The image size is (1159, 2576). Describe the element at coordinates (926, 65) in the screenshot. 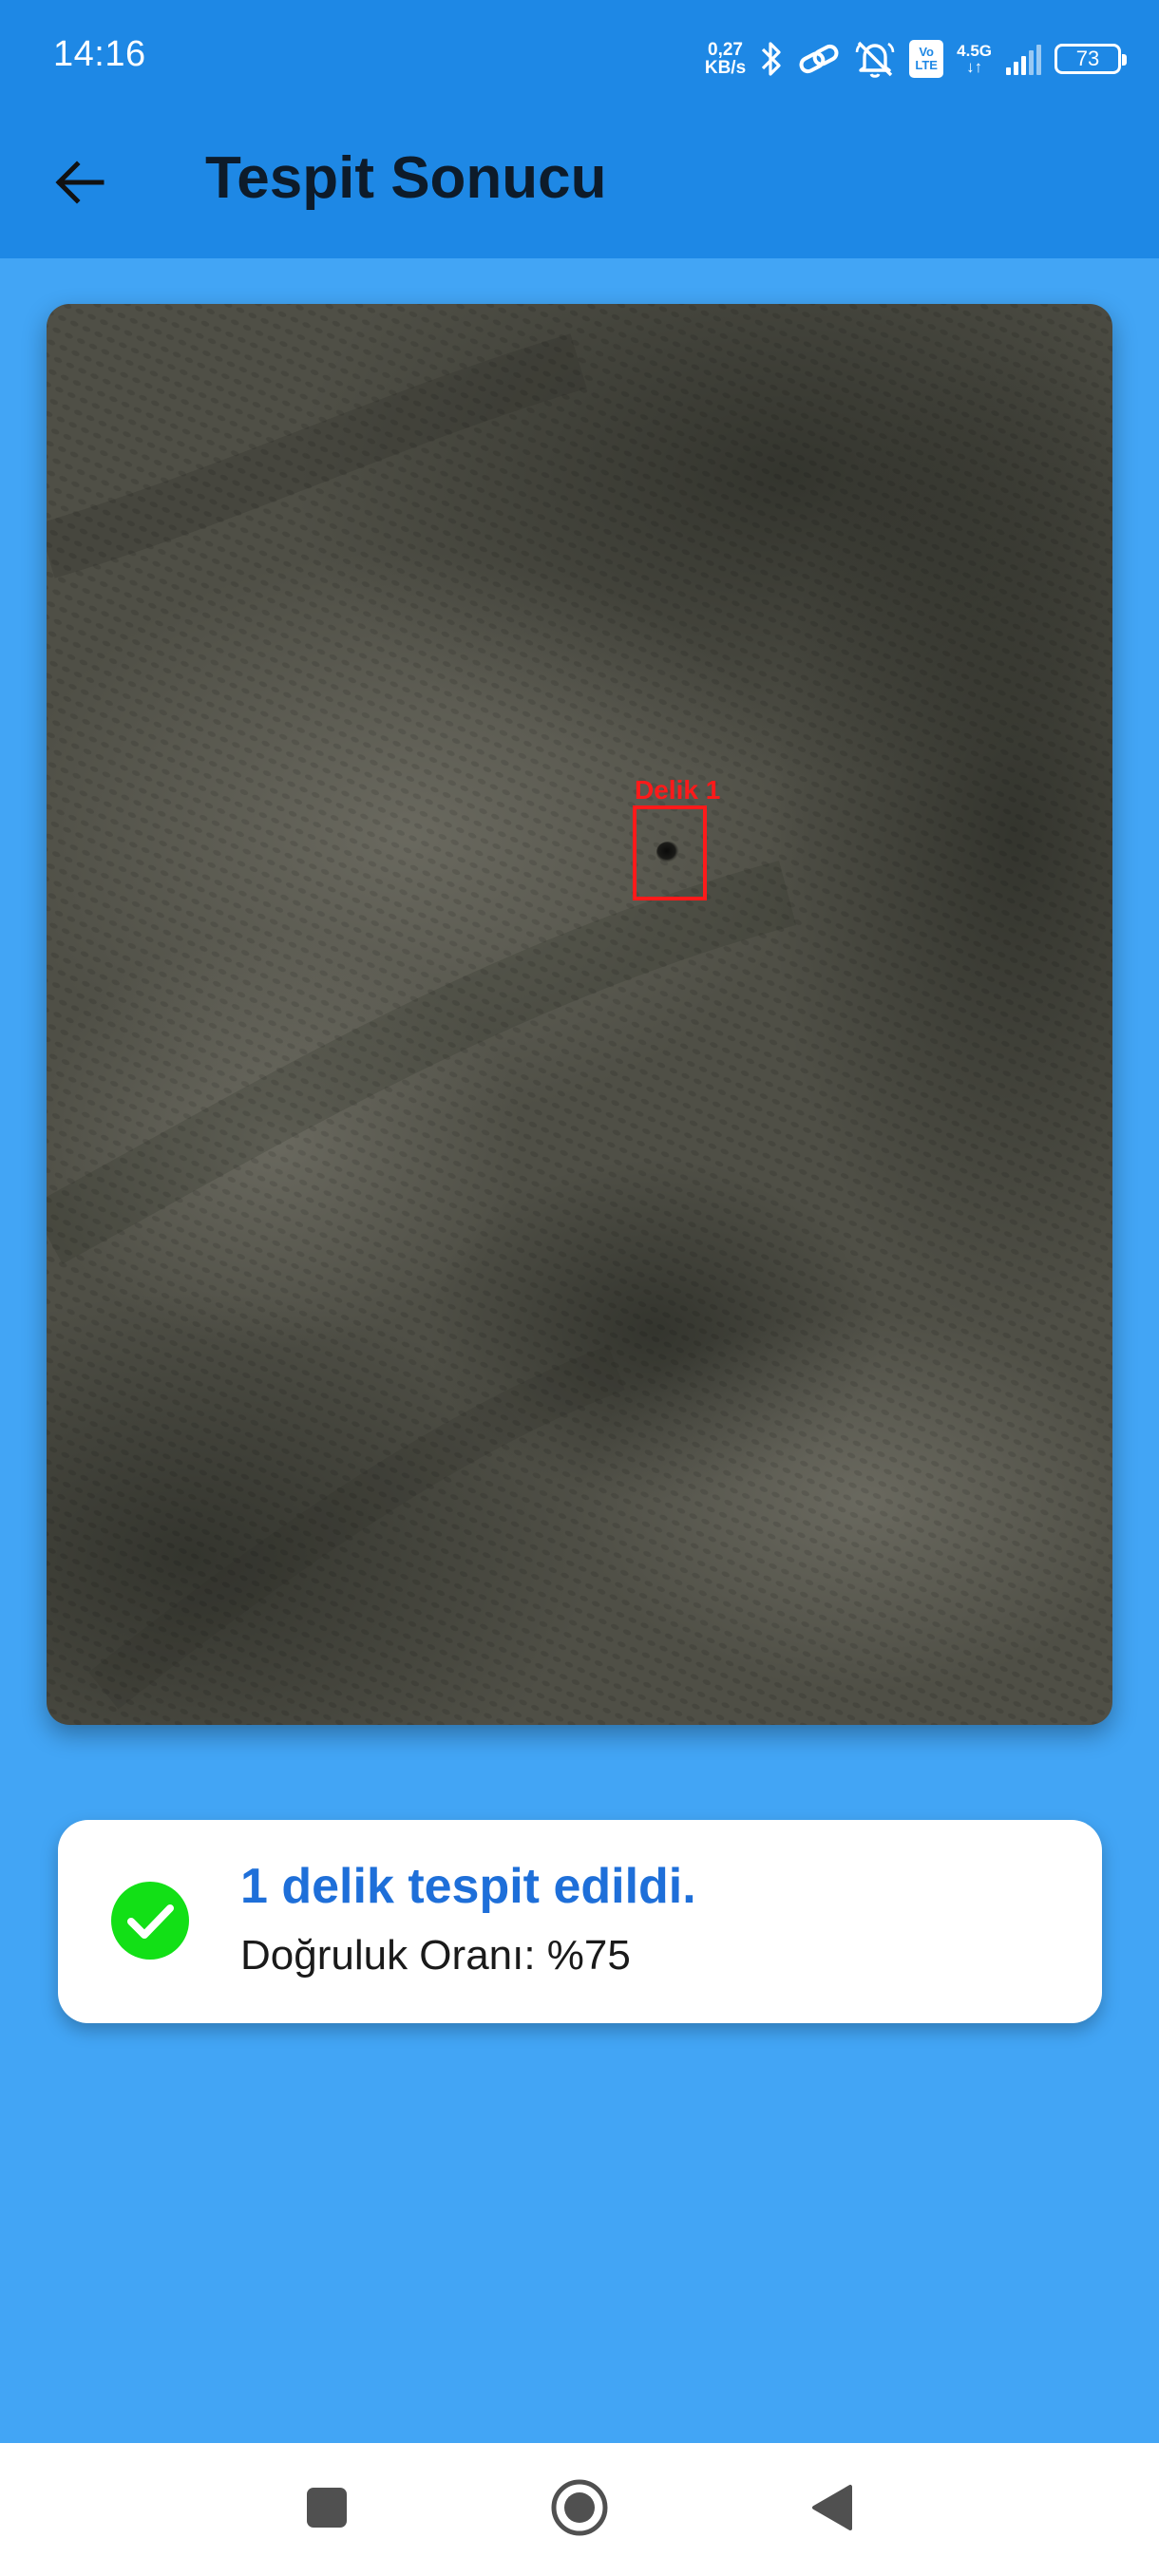

I see `volte-bottom-label: LTE` at that location.